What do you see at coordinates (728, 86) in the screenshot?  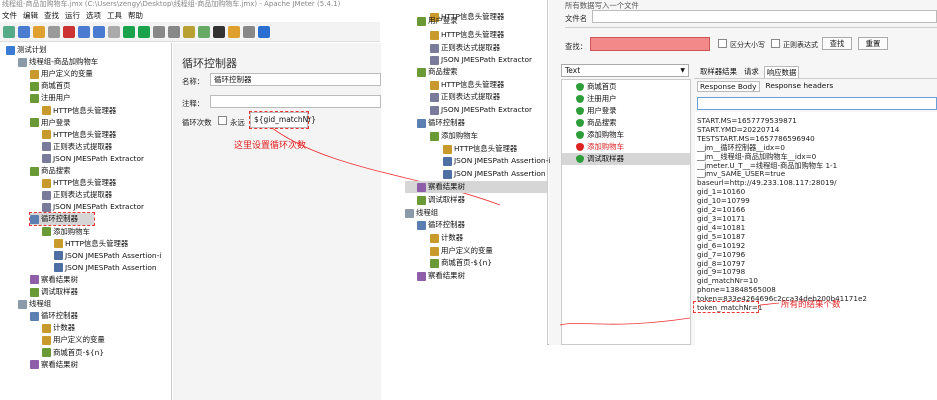 I see `subtab-response-body: Response Body` at bounding box center [728, 86].